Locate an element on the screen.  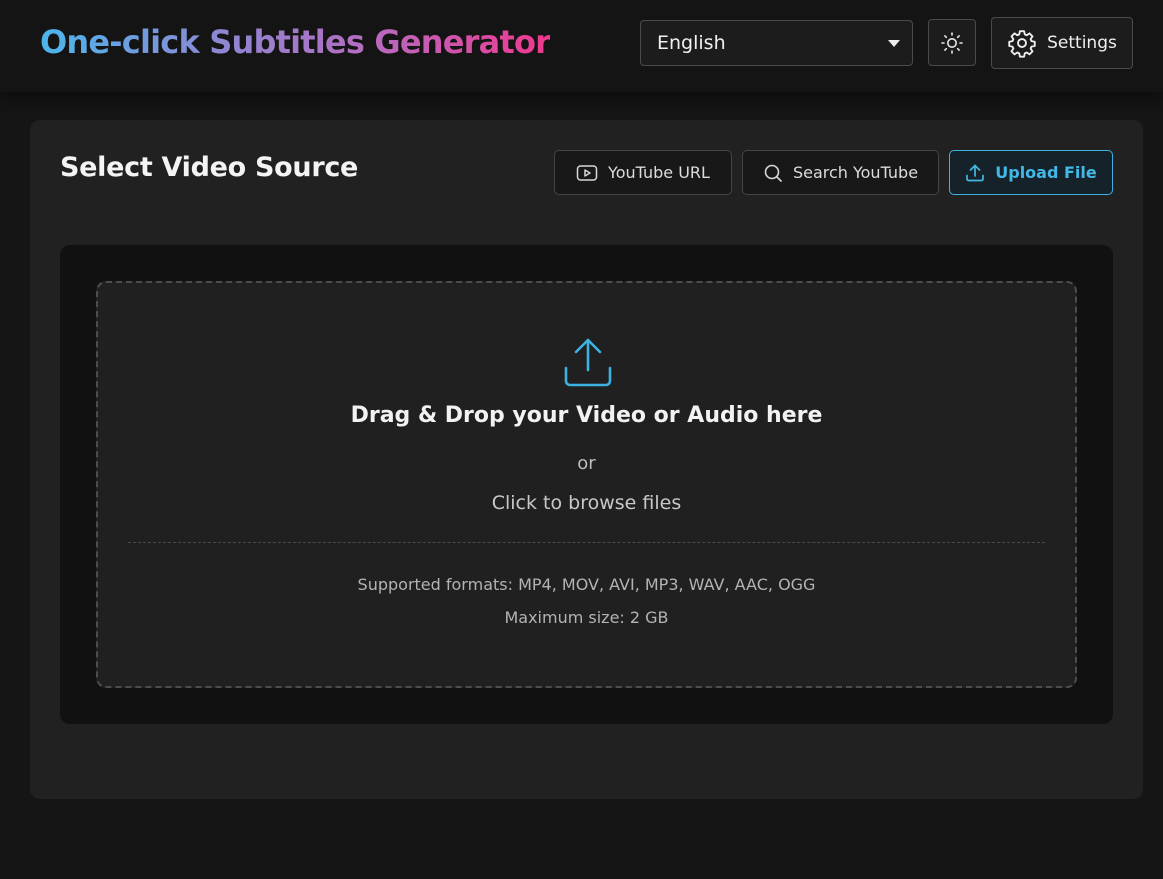
theme-toggle-button is located at coordinates (952, 42).